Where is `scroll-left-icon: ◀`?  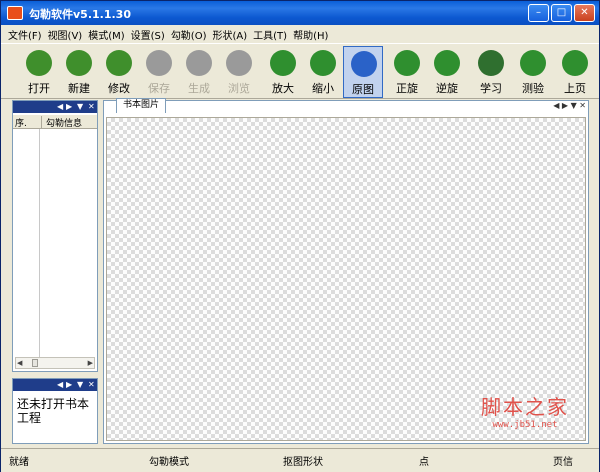
scroll-left-icon: ◀ is located at coordinates (19, 363).